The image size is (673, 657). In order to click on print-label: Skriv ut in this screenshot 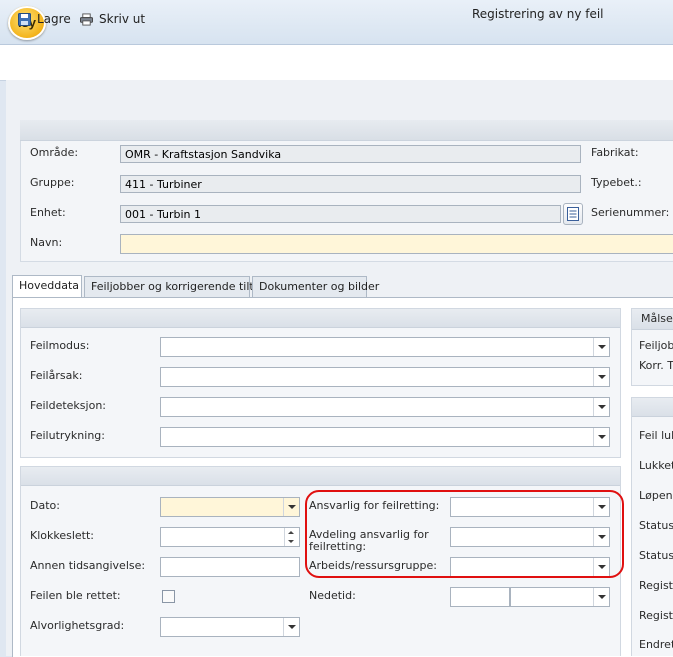, I will do `click(122, 19)`.